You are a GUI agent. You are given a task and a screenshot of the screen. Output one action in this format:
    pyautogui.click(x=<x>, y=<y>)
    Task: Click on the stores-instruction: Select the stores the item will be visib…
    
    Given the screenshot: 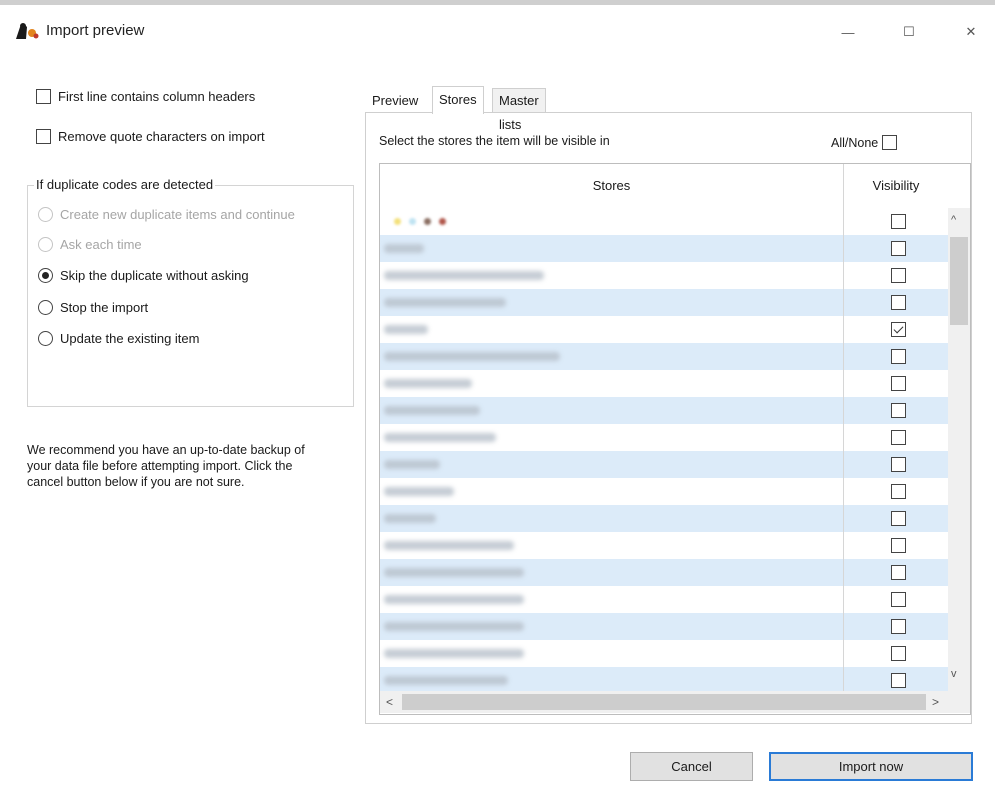 What is the action you would take?
    pyautogui.click(x=494, y=141)
    